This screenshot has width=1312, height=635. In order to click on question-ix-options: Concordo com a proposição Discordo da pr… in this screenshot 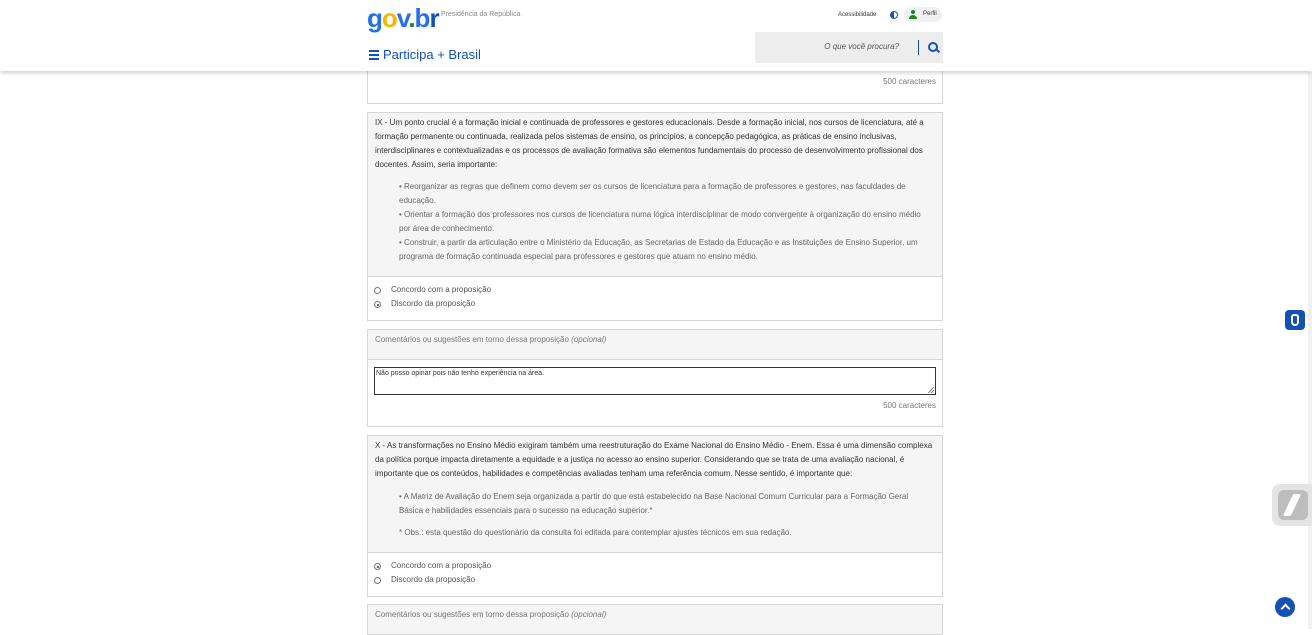, I will do `click(655, 298)`.